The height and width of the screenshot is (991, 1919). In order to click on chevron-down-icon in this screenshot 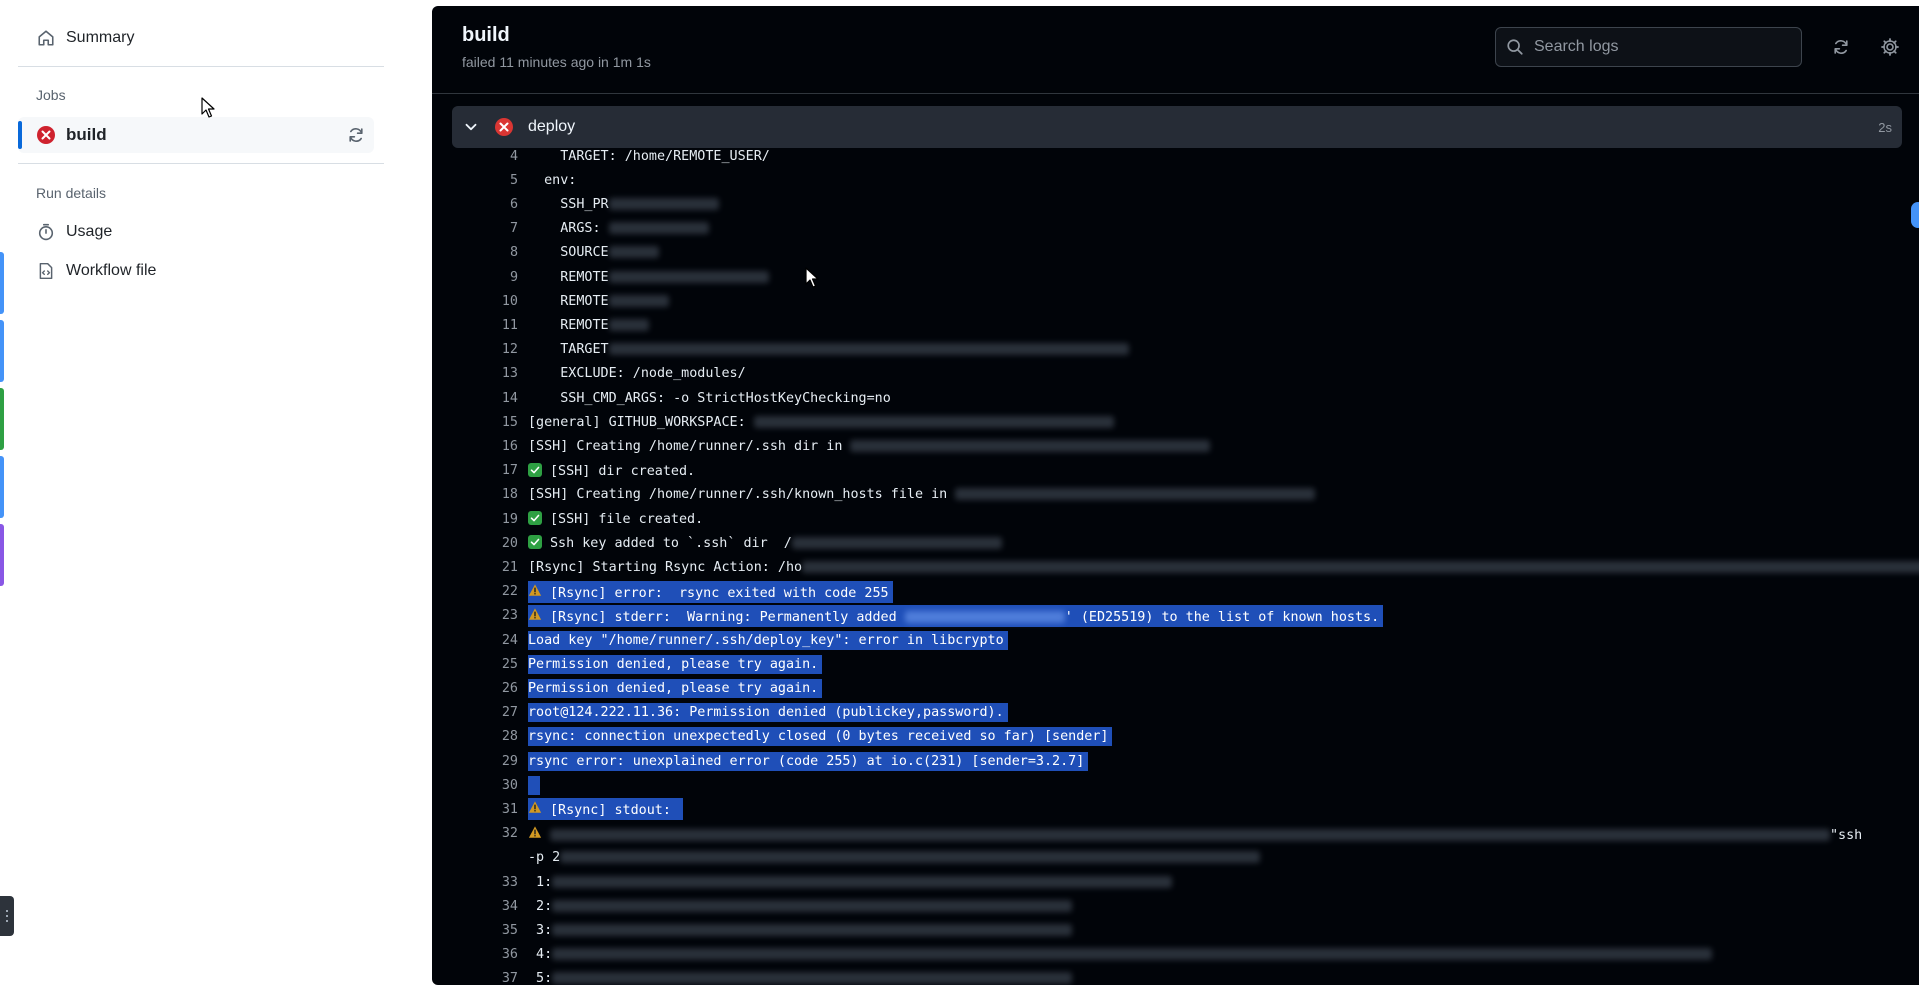, I will do `click(471, 127)`.